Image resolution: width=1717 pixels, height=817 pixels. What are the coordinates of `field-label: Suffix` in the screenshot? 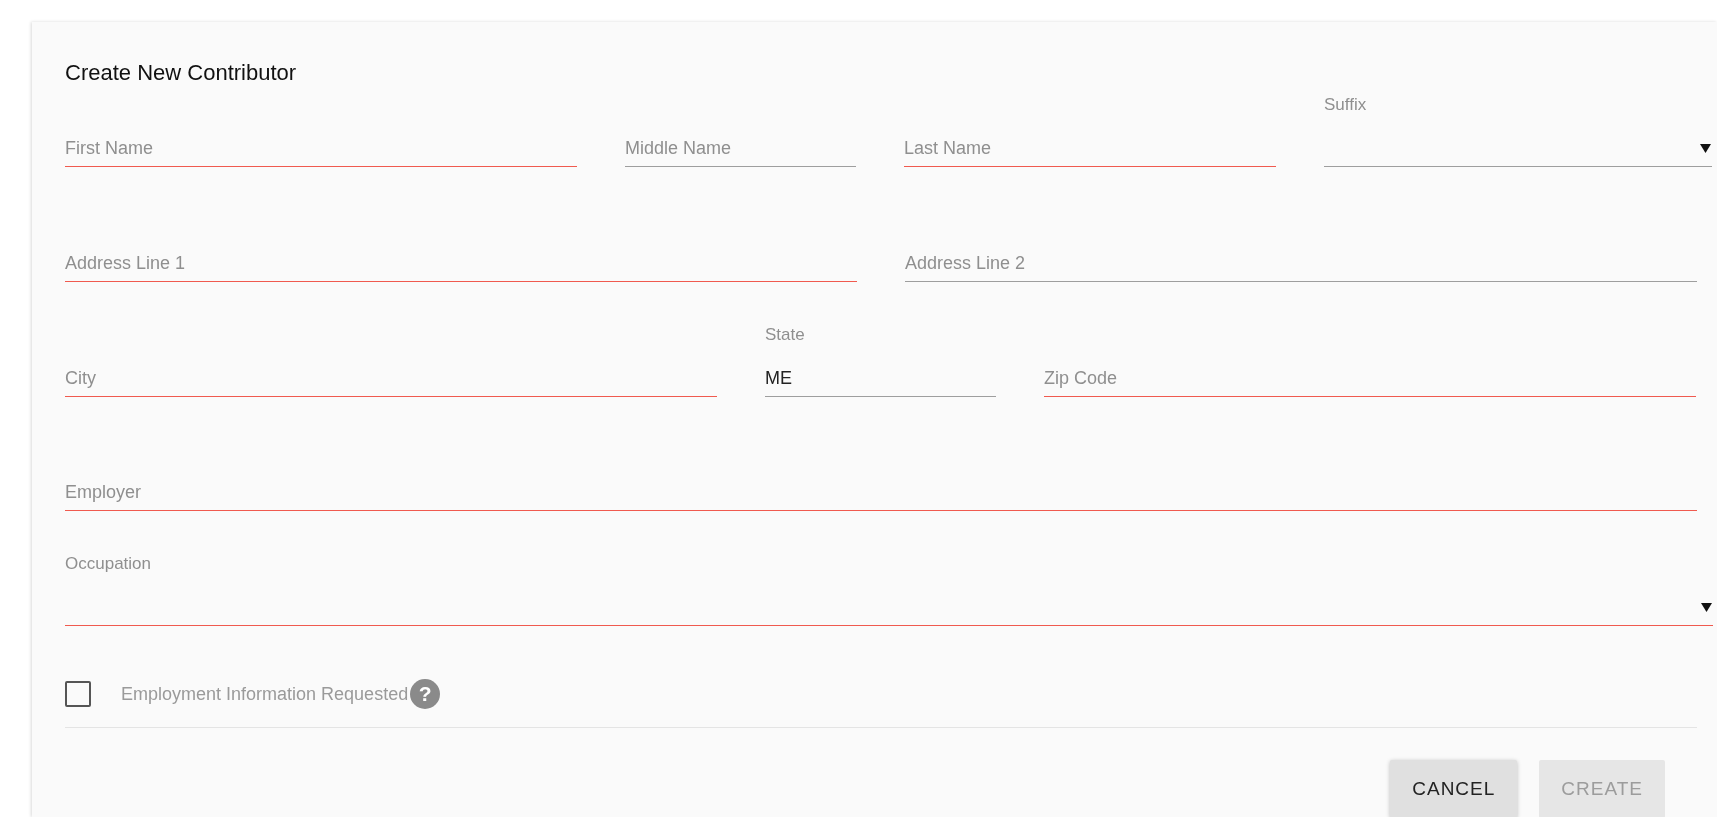 It's located at (1345, 105).